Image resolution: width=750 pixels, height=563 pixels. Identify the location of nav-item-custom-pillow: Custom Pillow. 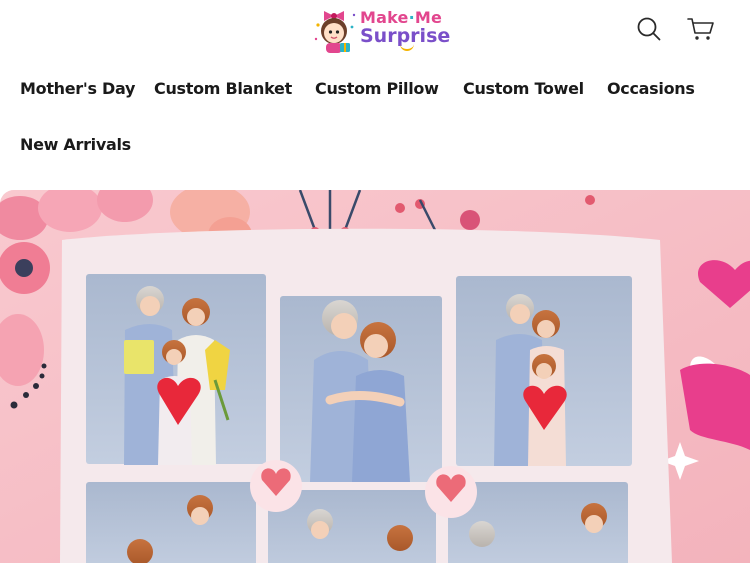
(377, 88).